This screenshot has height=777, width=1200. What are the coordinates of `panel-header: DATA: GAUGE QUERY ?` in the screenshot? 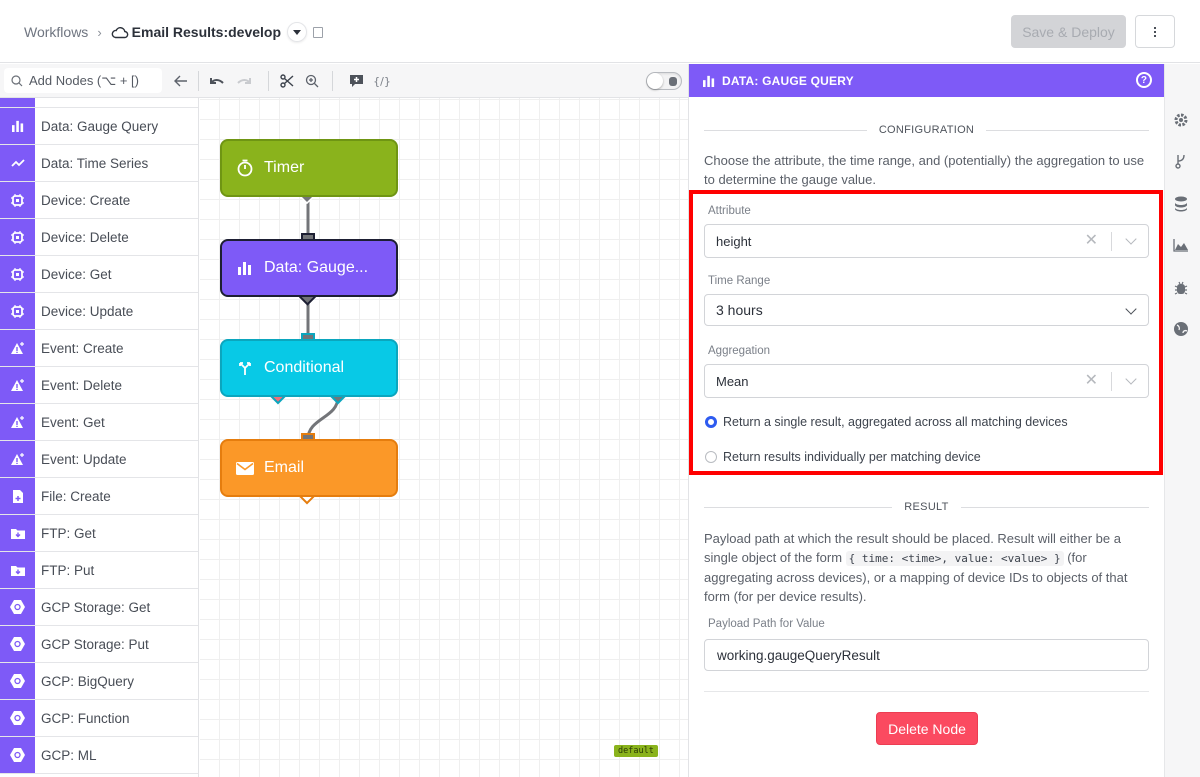 It's located at (926, 80).